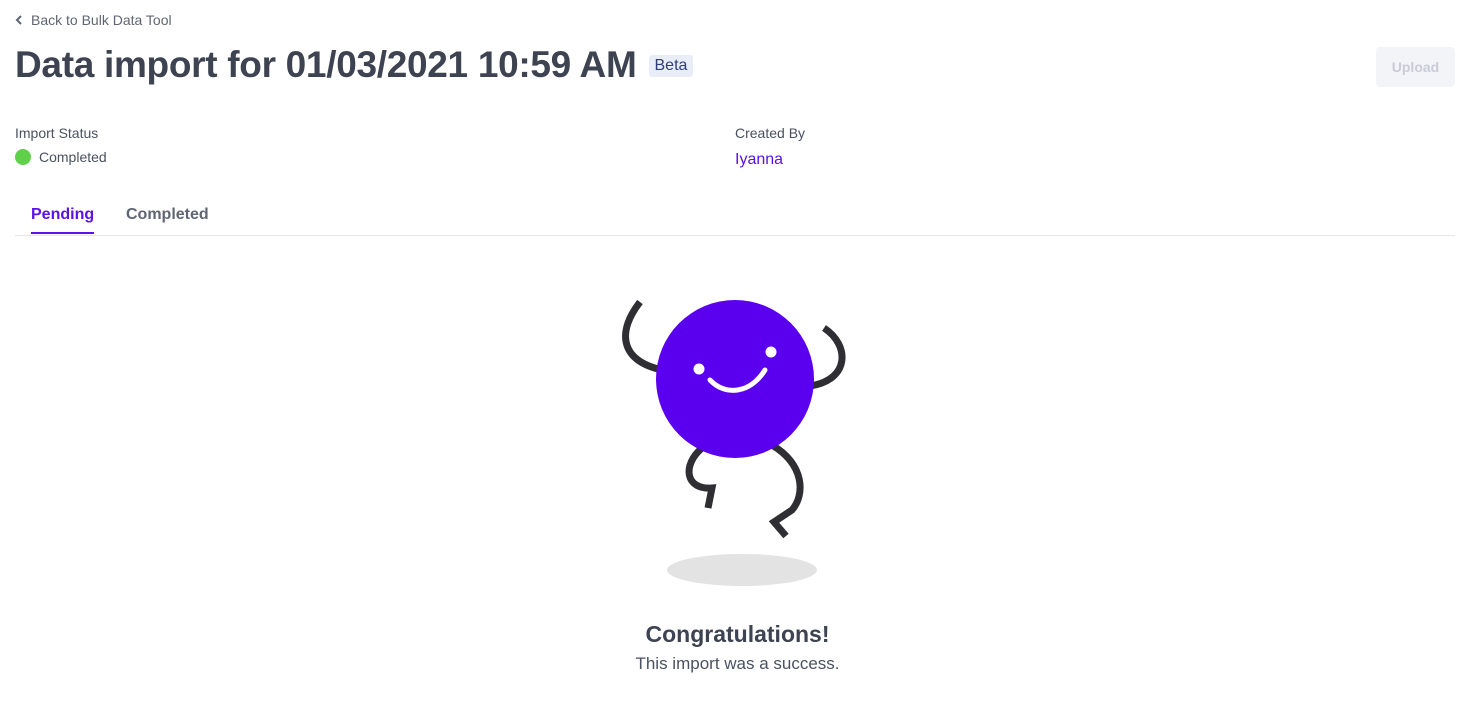 The image size is (1475, 712). I want to click on blob-body, so click(735, 379).